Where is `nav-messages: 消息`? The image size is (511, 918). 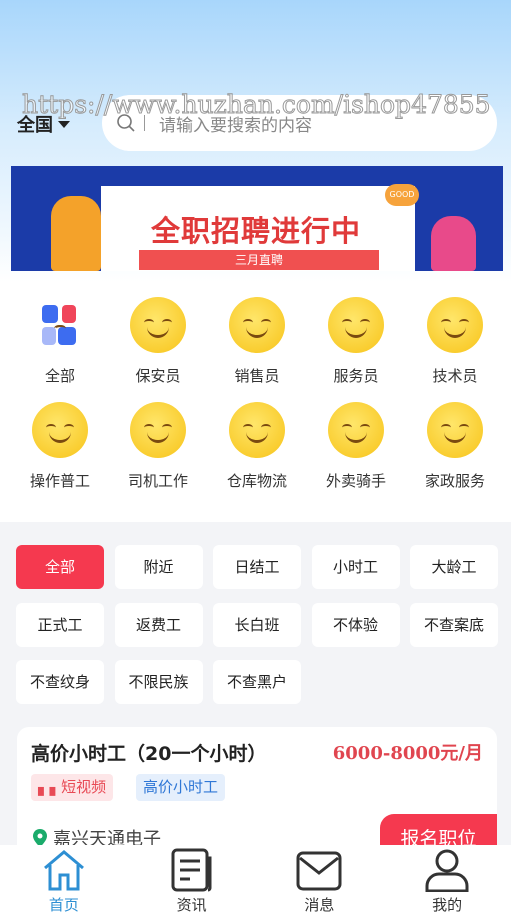 nav-messages: 消息 is located at coordinates (320, 881).